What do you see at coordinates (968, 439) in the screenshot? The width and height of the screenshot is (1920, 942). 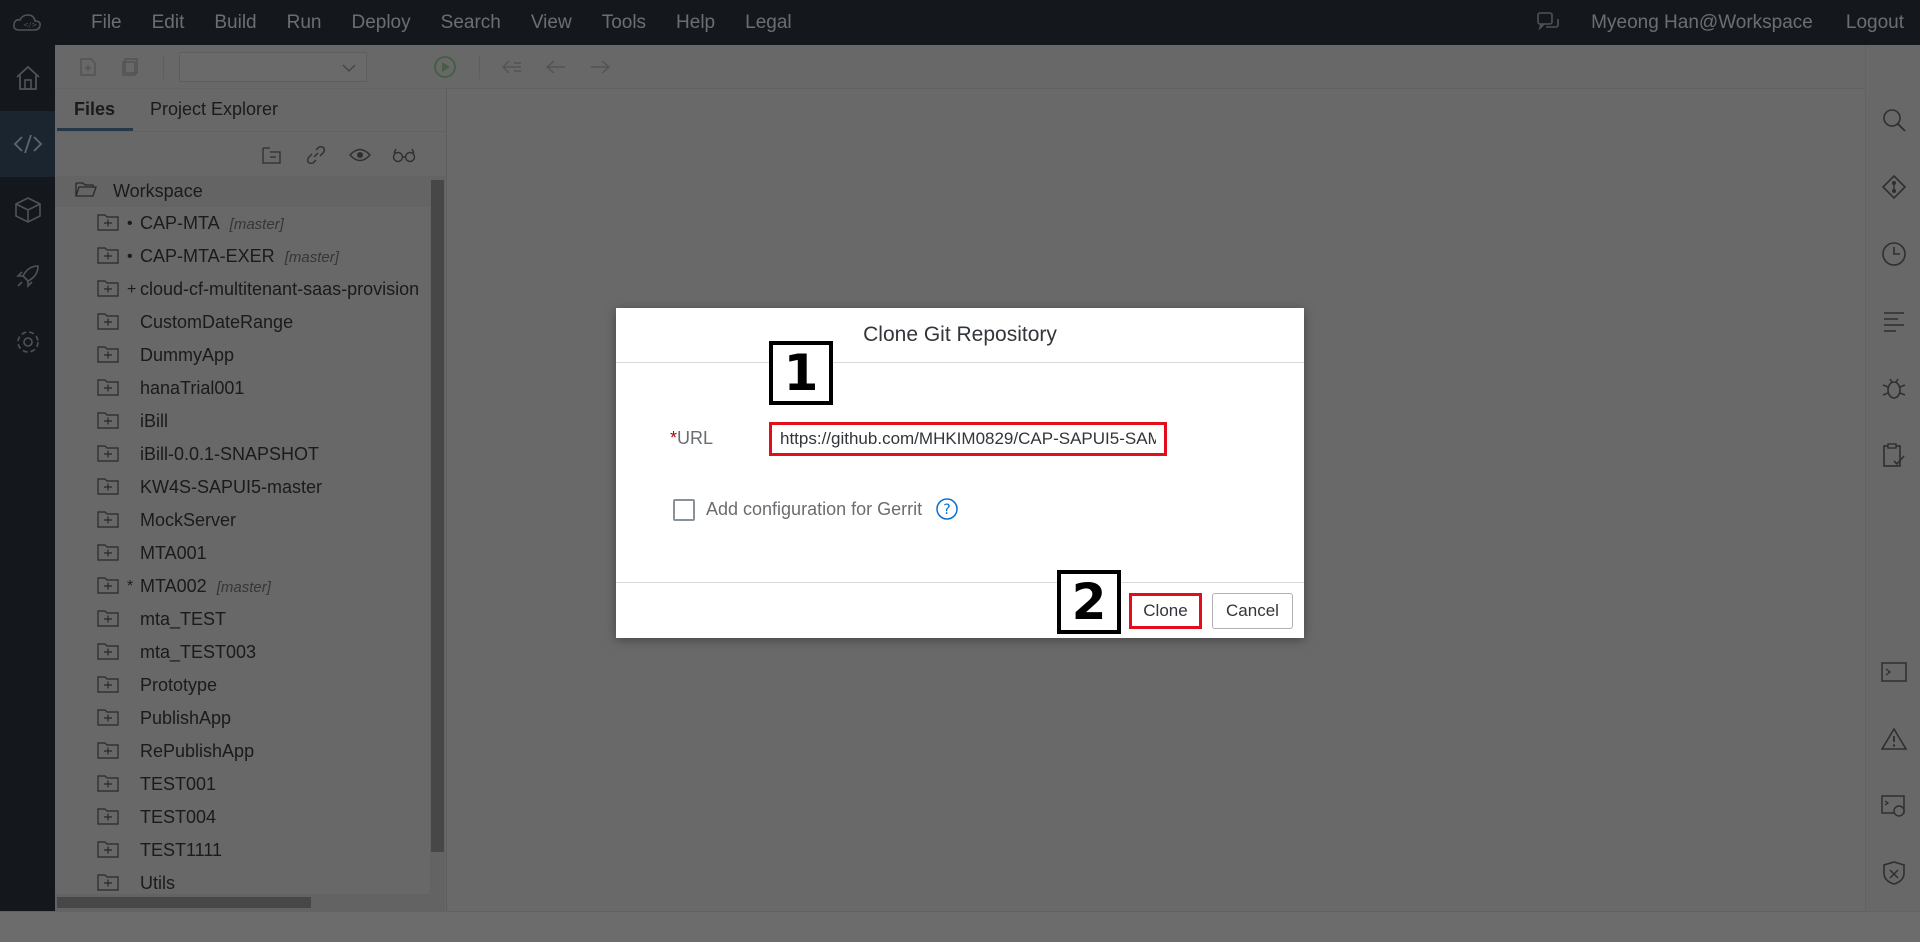 I see `url-input` at bounding box center [968, 439].